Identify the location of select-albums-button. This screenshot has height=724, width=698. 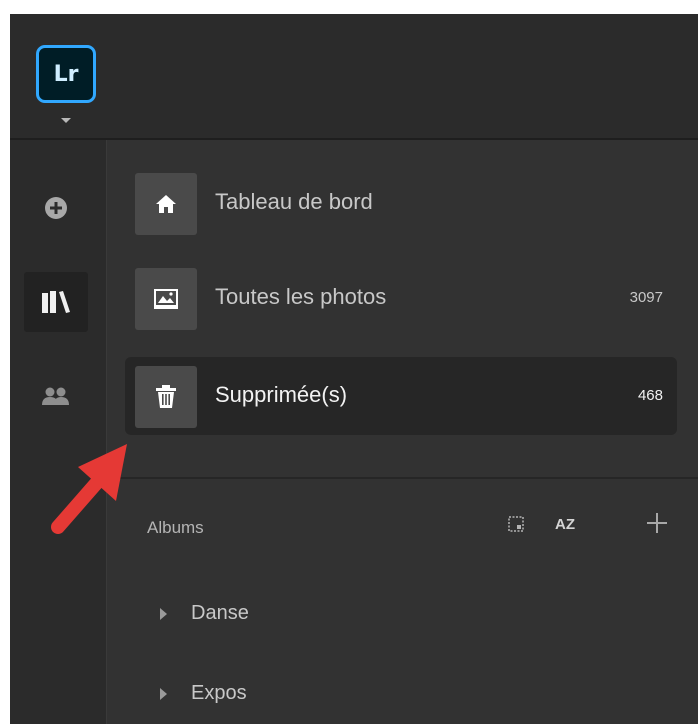
(516, 524).